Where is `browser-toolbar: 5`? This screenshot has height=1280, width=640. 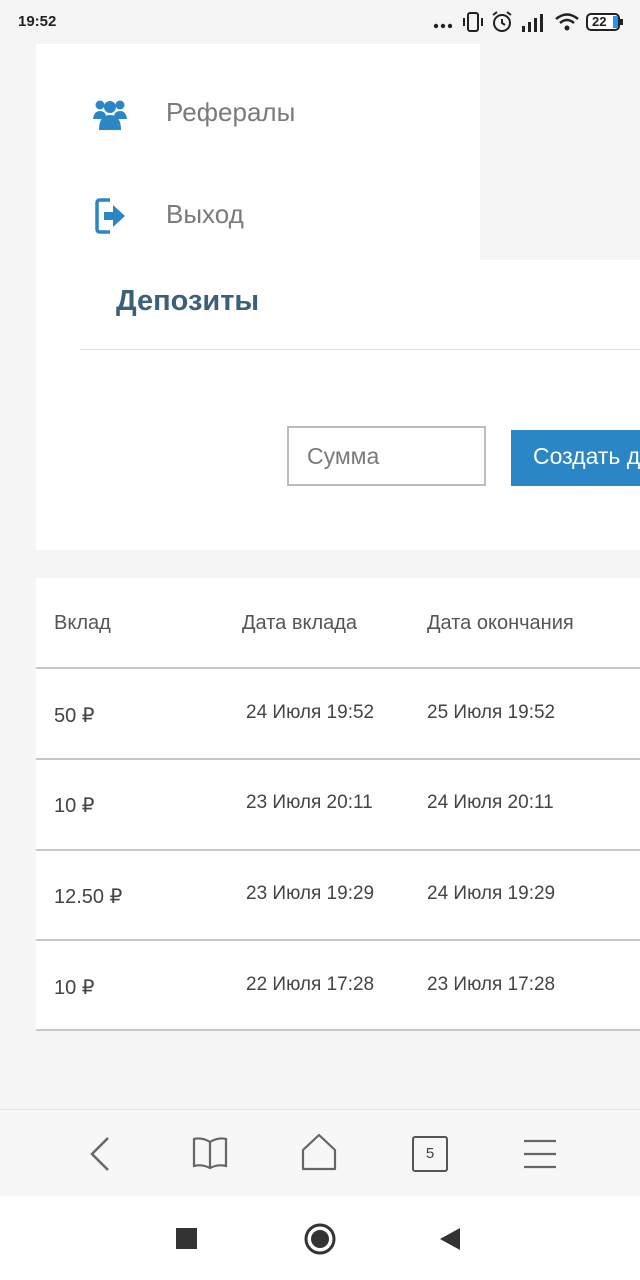 browser-toolbar: 5 is located at coordinates (320, 1152).